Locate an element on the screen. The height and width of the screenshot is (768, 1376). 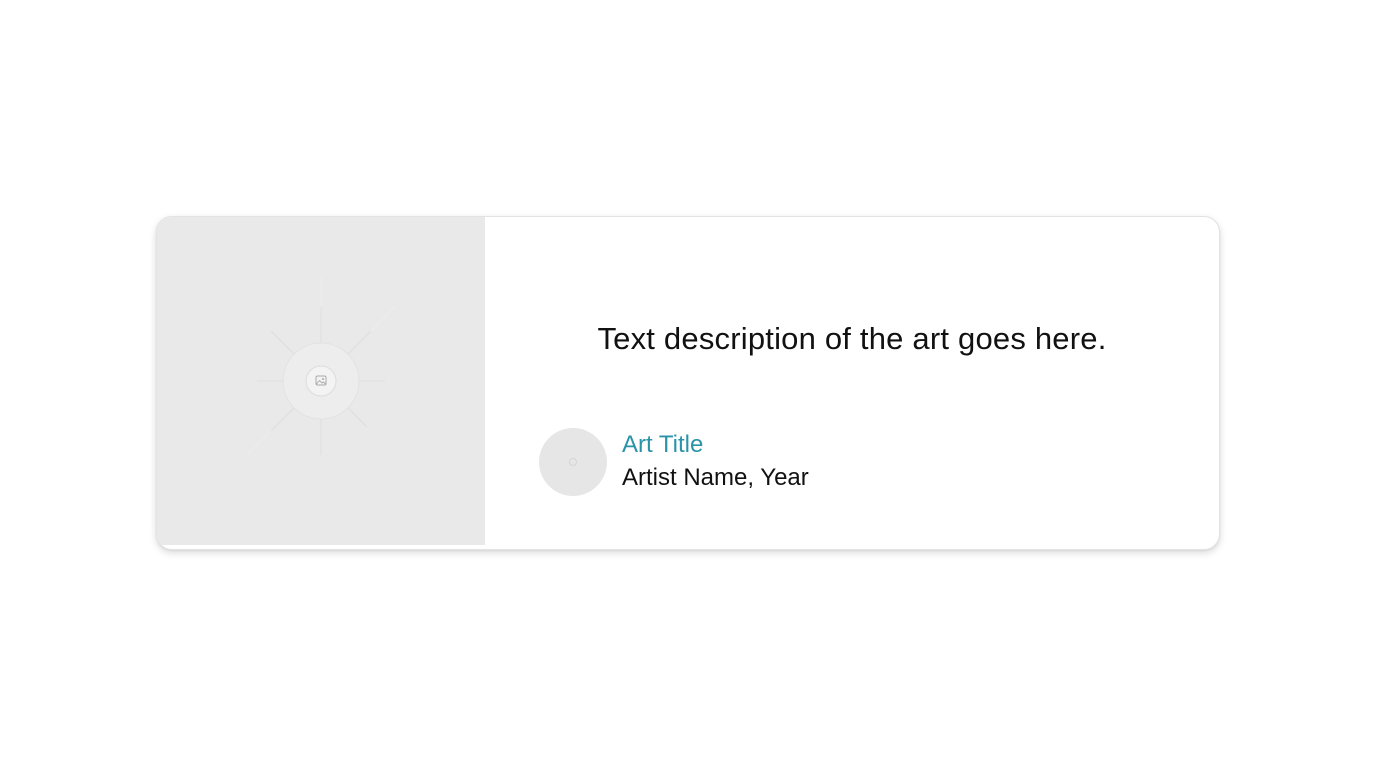
art-meta: Art Title Artist Name, Year is located at coordinates (674, 462).